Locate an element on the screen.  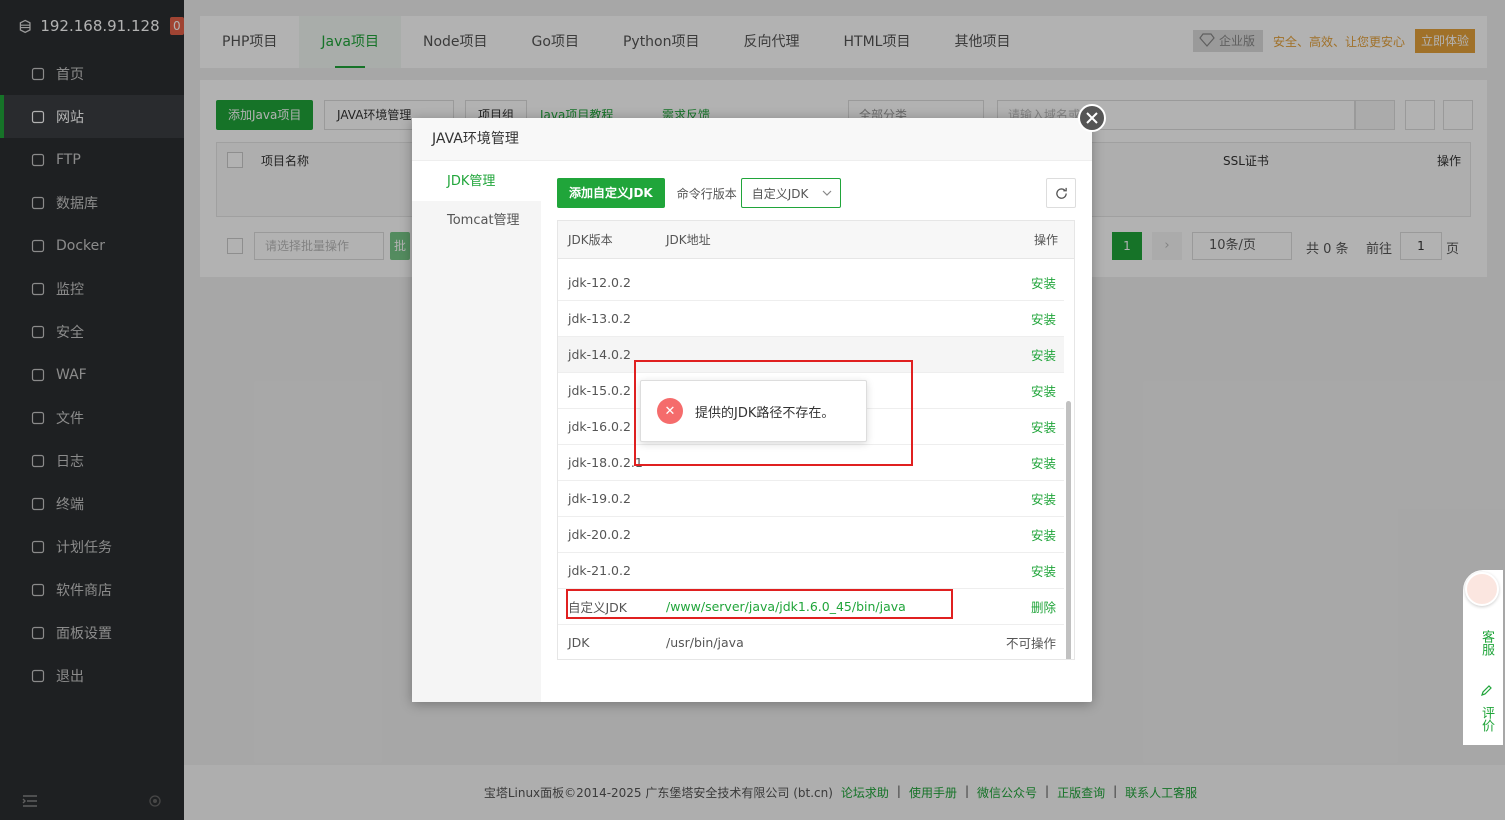
error-message: 提供的JDK路径不存在。 is located at coordinates (765, 413).